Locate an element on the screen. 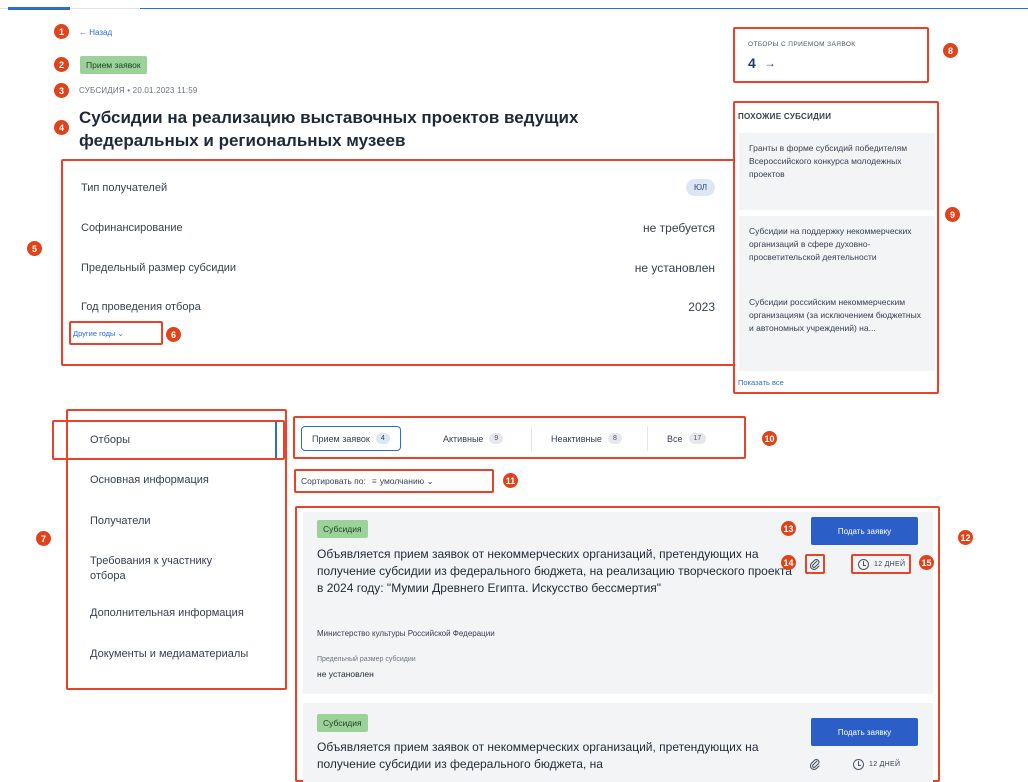 This screenshot has width=1028, height=782. similar-subsidies-title: ПОХОЖИЕ СУБСИДИИ is located at coordinates (785, 116).